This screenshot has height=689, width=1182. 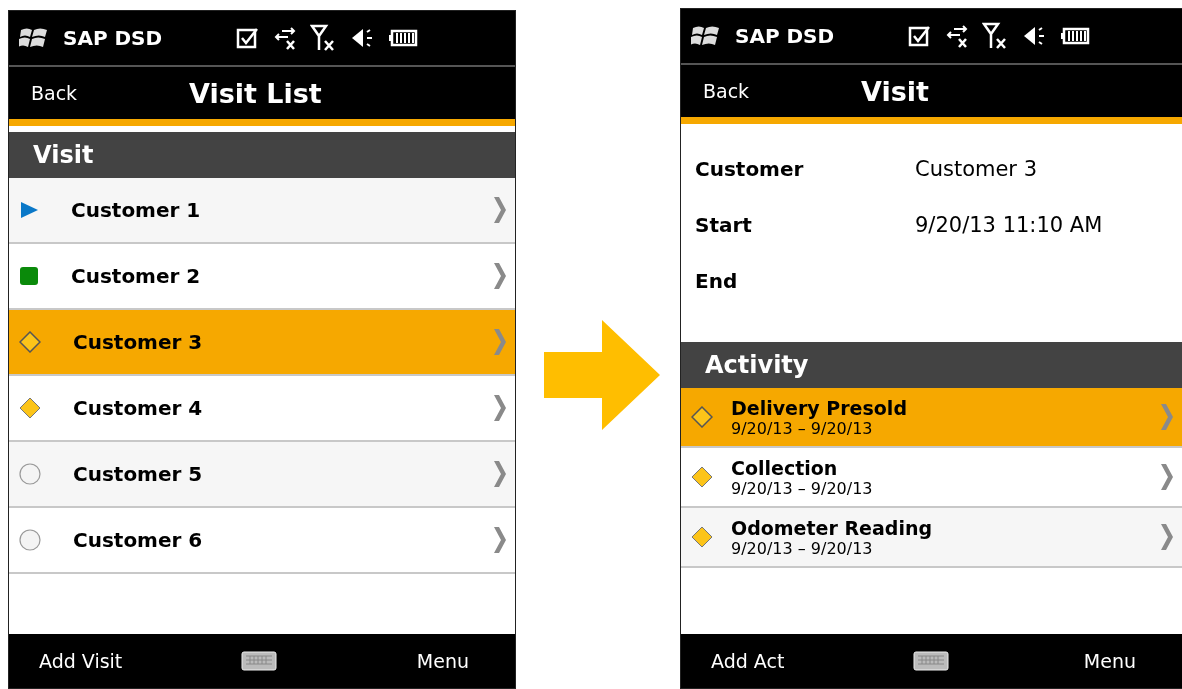 I want to click on screen-title: Visit List, so click(x=255, y=93).